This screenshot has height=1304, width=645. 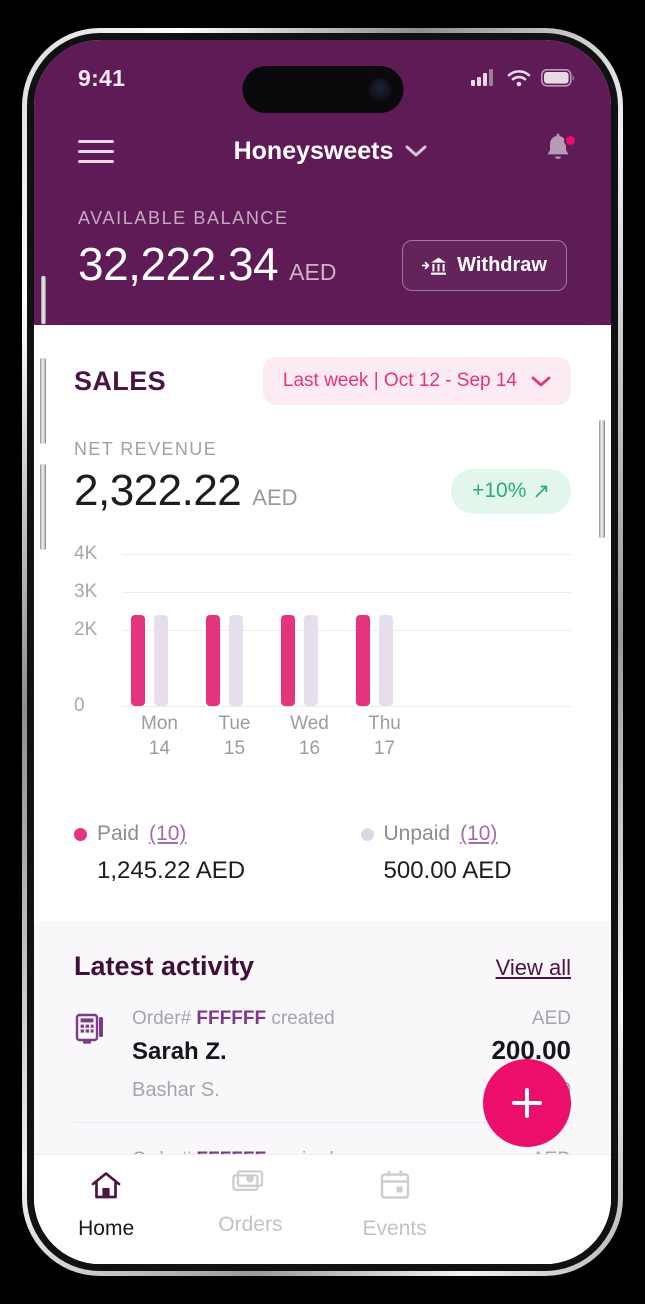 What do you see at coordinates (234, 723) in the screenshot?
I see `chart-x-day: Tue` at bounding box center [234, 723].